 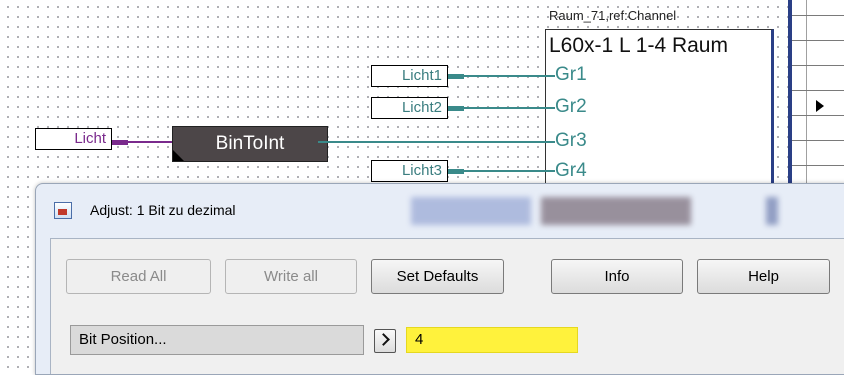 I want to click on input-stub, so click(x=120, y=142).